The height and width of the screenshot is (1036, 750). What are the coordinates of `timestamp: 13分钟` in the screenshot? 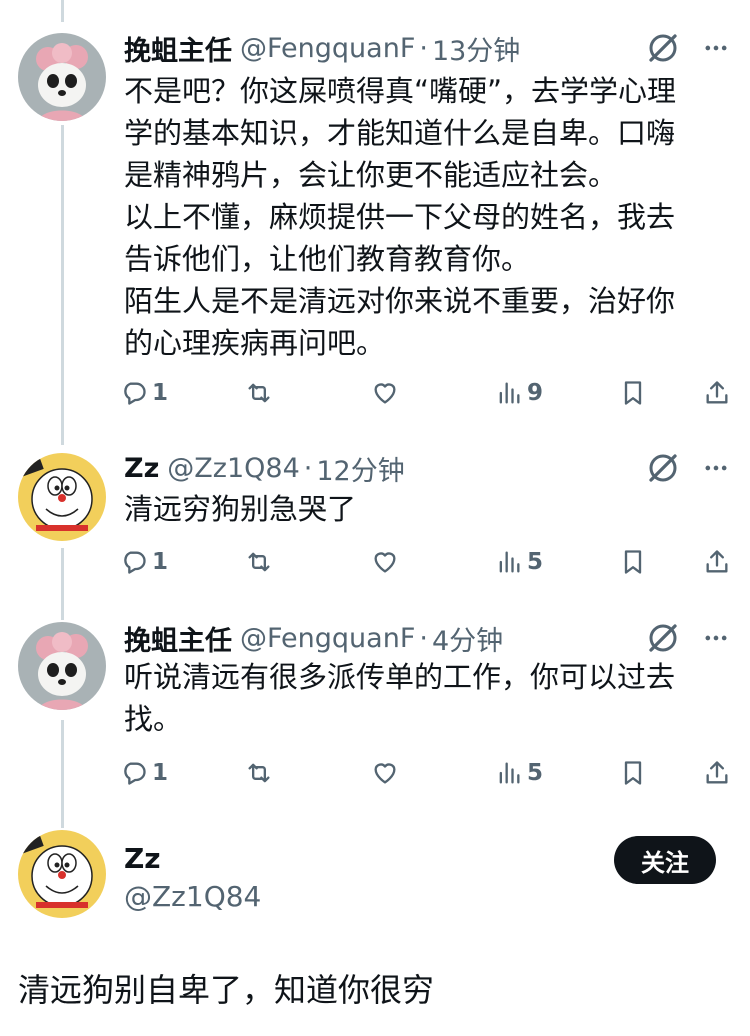 It's located at (476, 48).